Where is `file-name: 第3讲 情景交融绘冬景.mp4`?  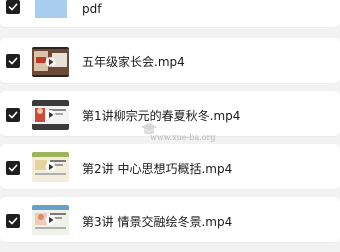 file-name: 第3讲 情景交融绘冬景.mp4 is located at coordinates (157, 222).